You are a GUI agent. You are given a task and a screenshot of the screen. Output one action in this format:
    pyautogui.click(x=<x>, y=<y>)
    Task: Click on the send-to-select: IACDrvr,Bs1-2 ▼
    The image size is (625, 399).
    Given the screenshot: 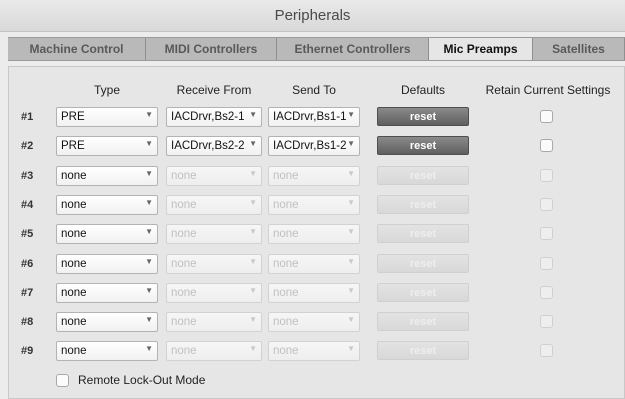 What is the action you would take?
    pyautogui.click(x=314, y=146)
    